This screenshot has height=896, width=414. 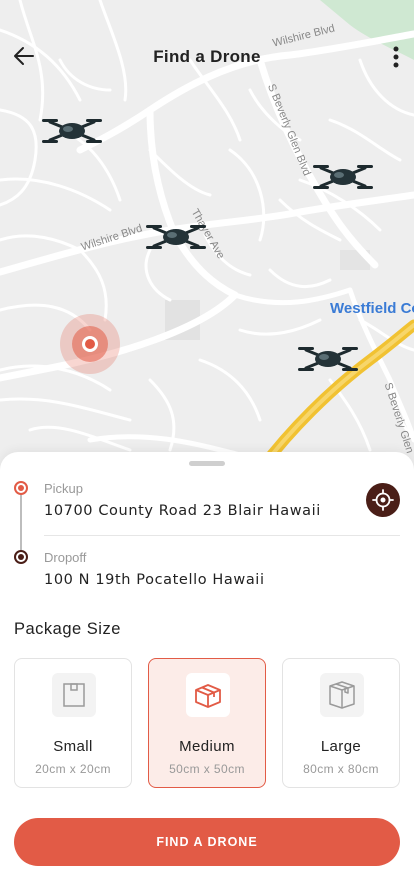 I want to click on current-location-marker, so click(x=90, y=344).